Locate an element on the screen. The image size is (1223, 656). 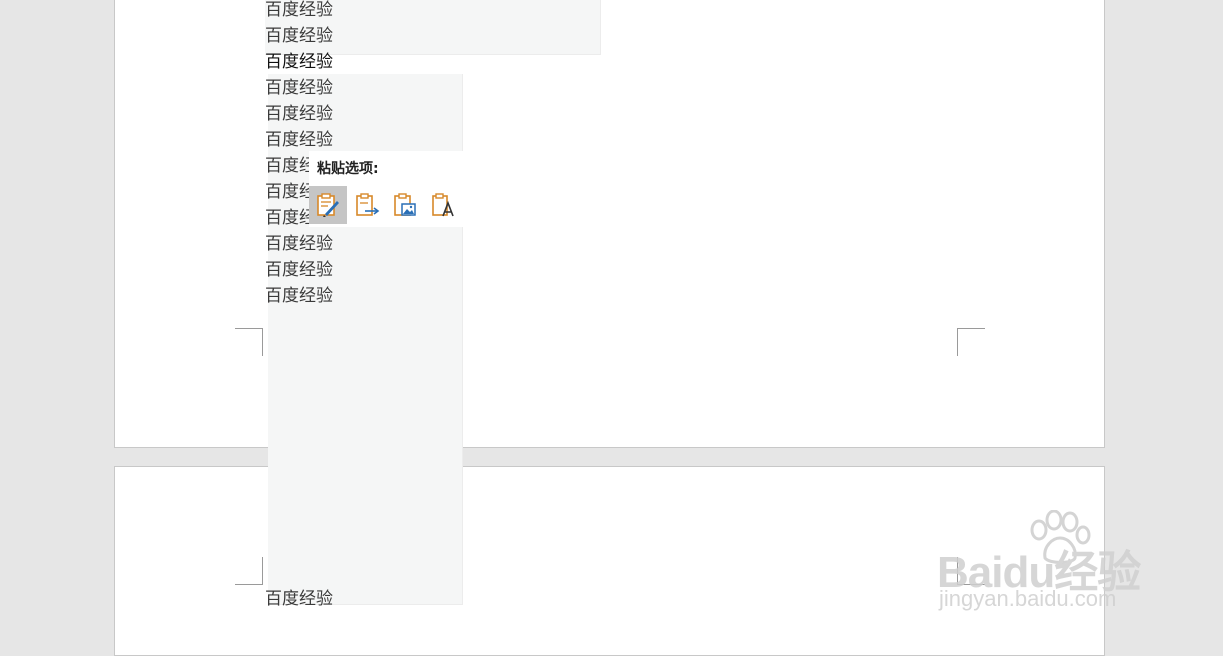
paste-options-menu: 粘贴选项: is located at coordinates (386, 189).